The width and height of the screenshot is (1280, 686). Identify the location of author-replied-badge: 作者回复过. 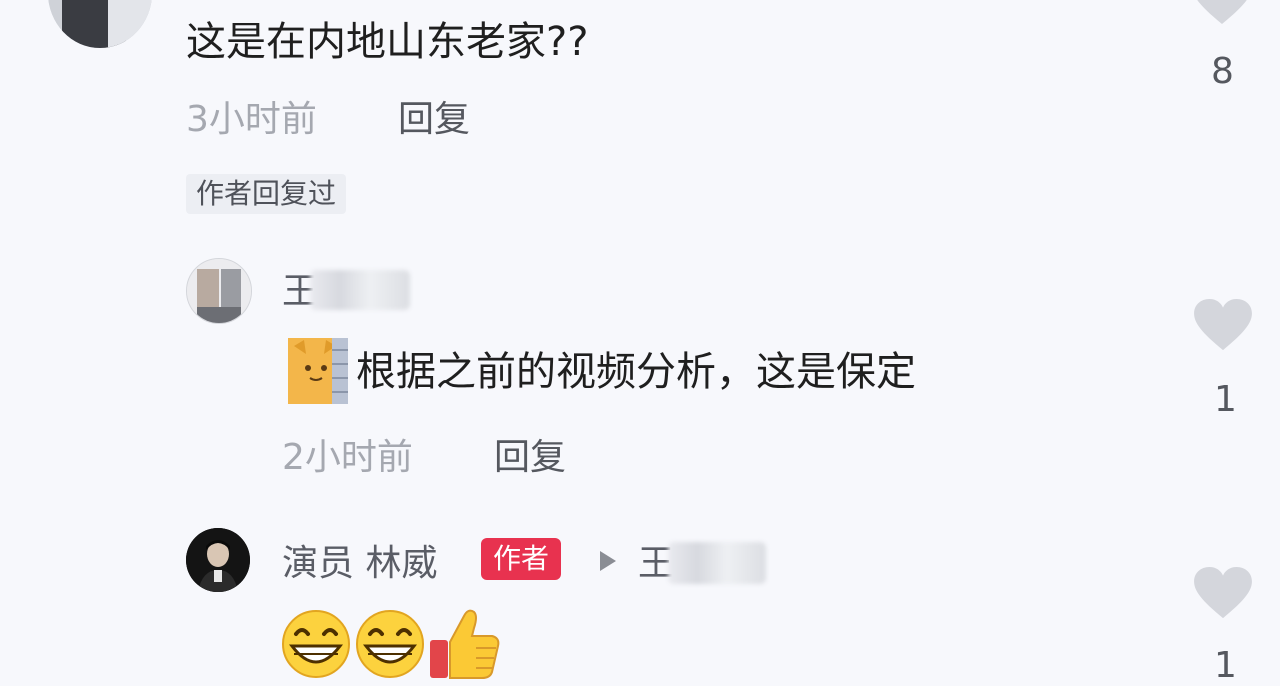
(266, 194).